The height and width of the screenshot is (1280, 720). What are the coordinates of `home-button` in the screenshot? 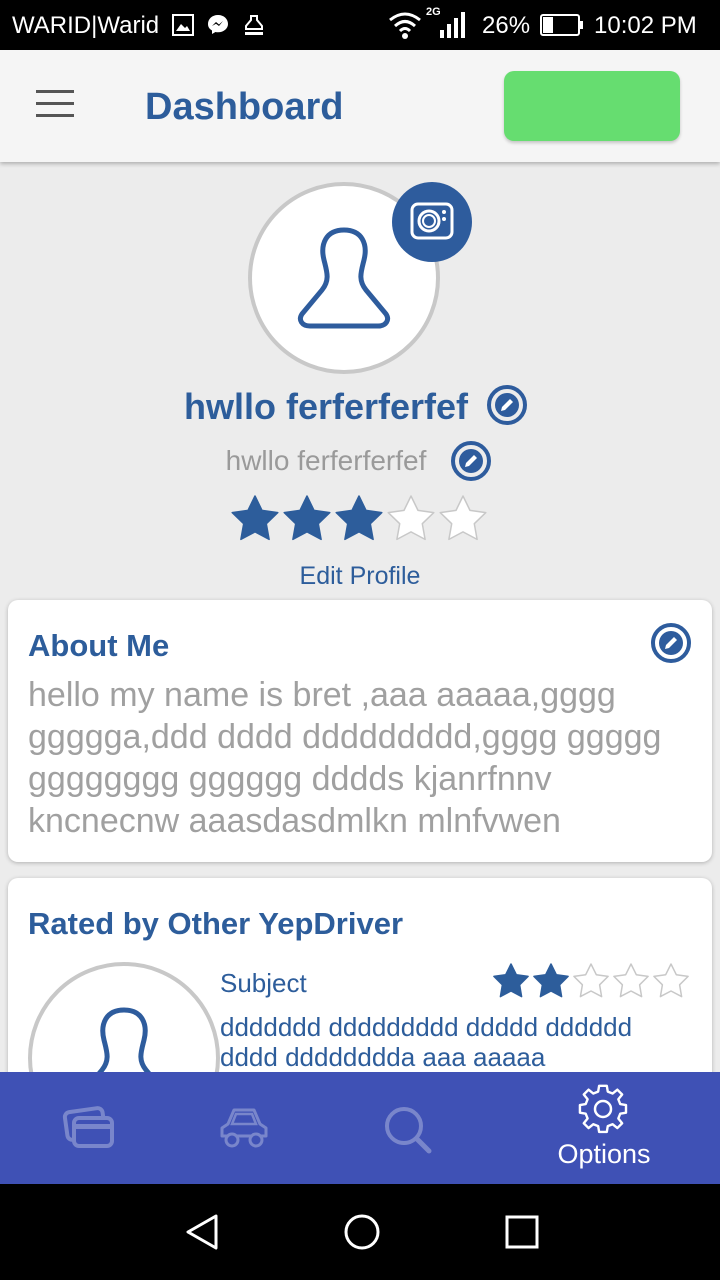 It's located at (362, 1234).